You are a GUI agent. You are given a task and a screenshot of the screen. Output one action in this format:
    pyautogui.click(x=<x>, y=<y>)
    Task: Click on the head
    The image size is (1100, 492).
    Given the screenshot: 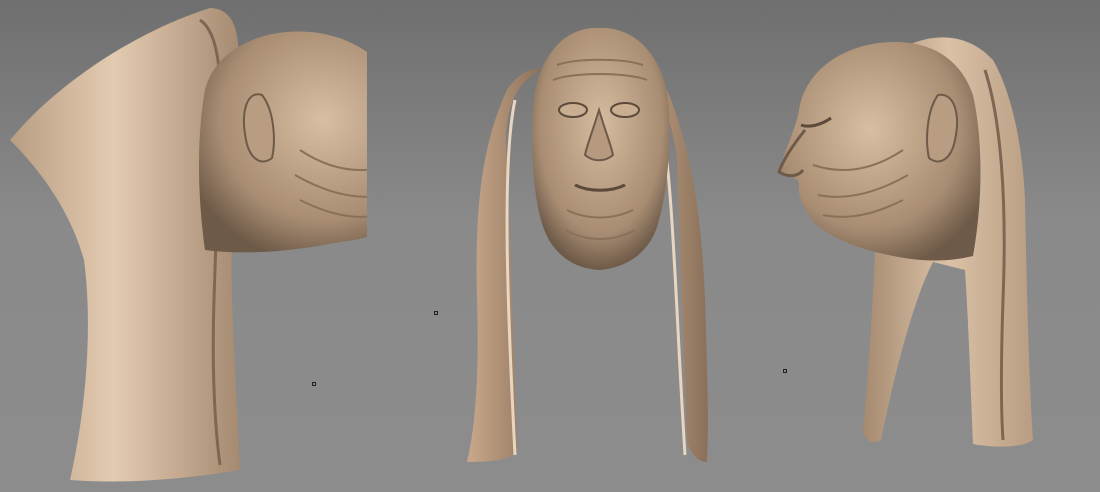 What is the action you would take?
    pyautogui.click(x=282, y=142)
    